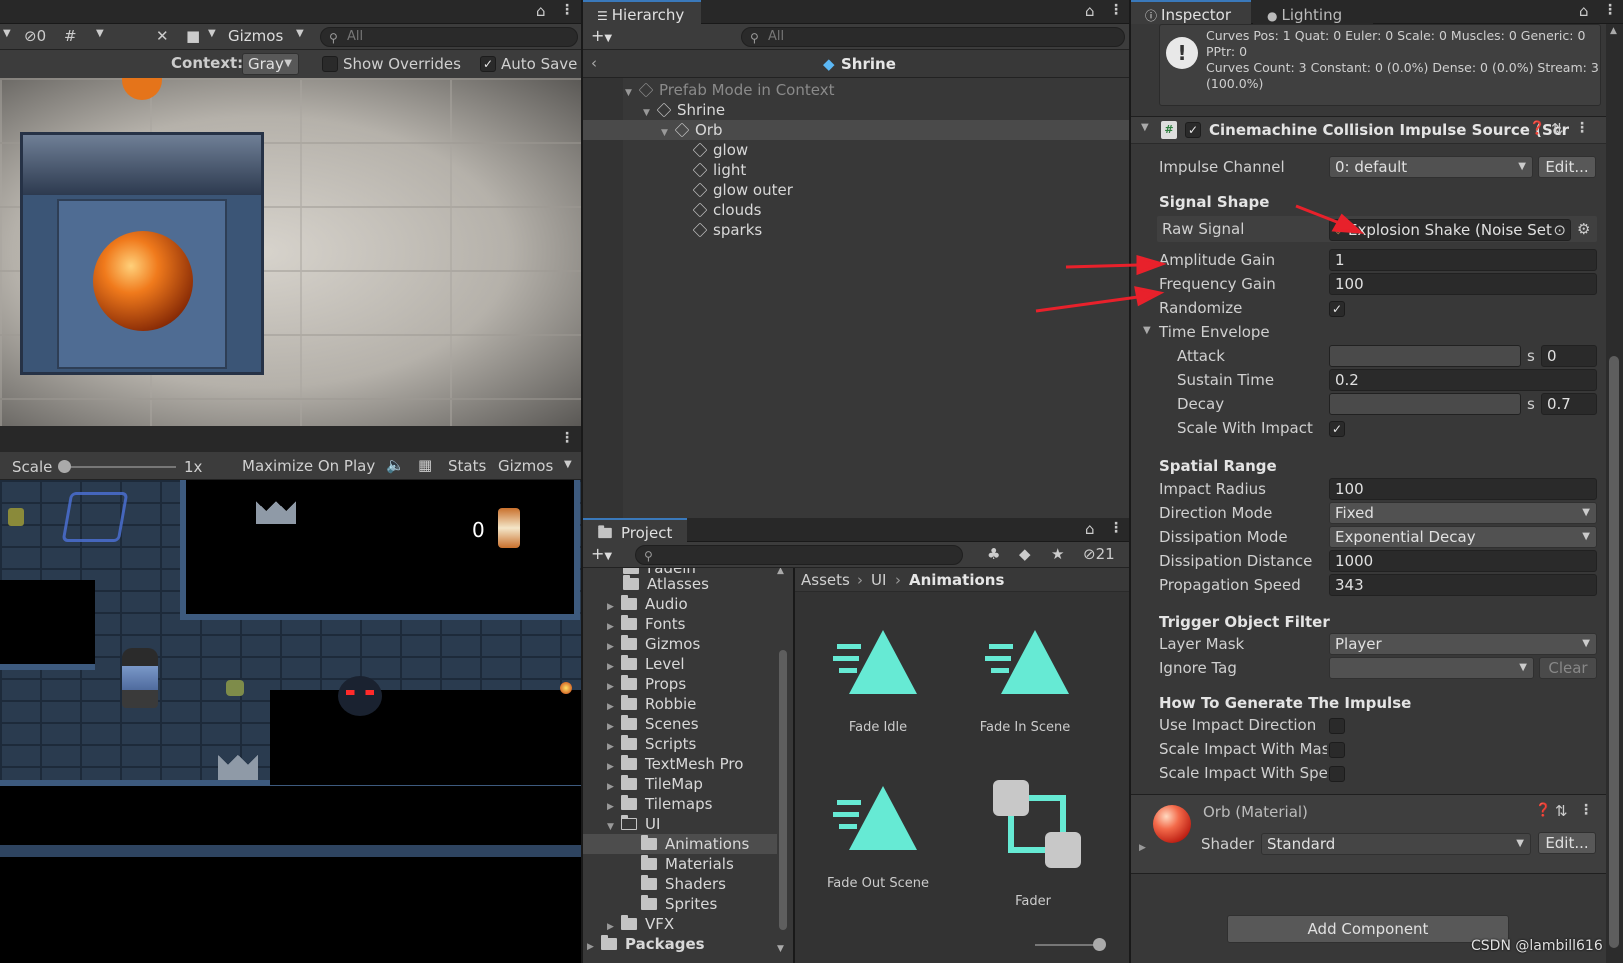 The width and height of the screenshot is (1623, 963). What do you see at coordinates (1100, 299) in the screenshot?
I see `arrow-frequency-gain` at bounding box center [1100, 299].